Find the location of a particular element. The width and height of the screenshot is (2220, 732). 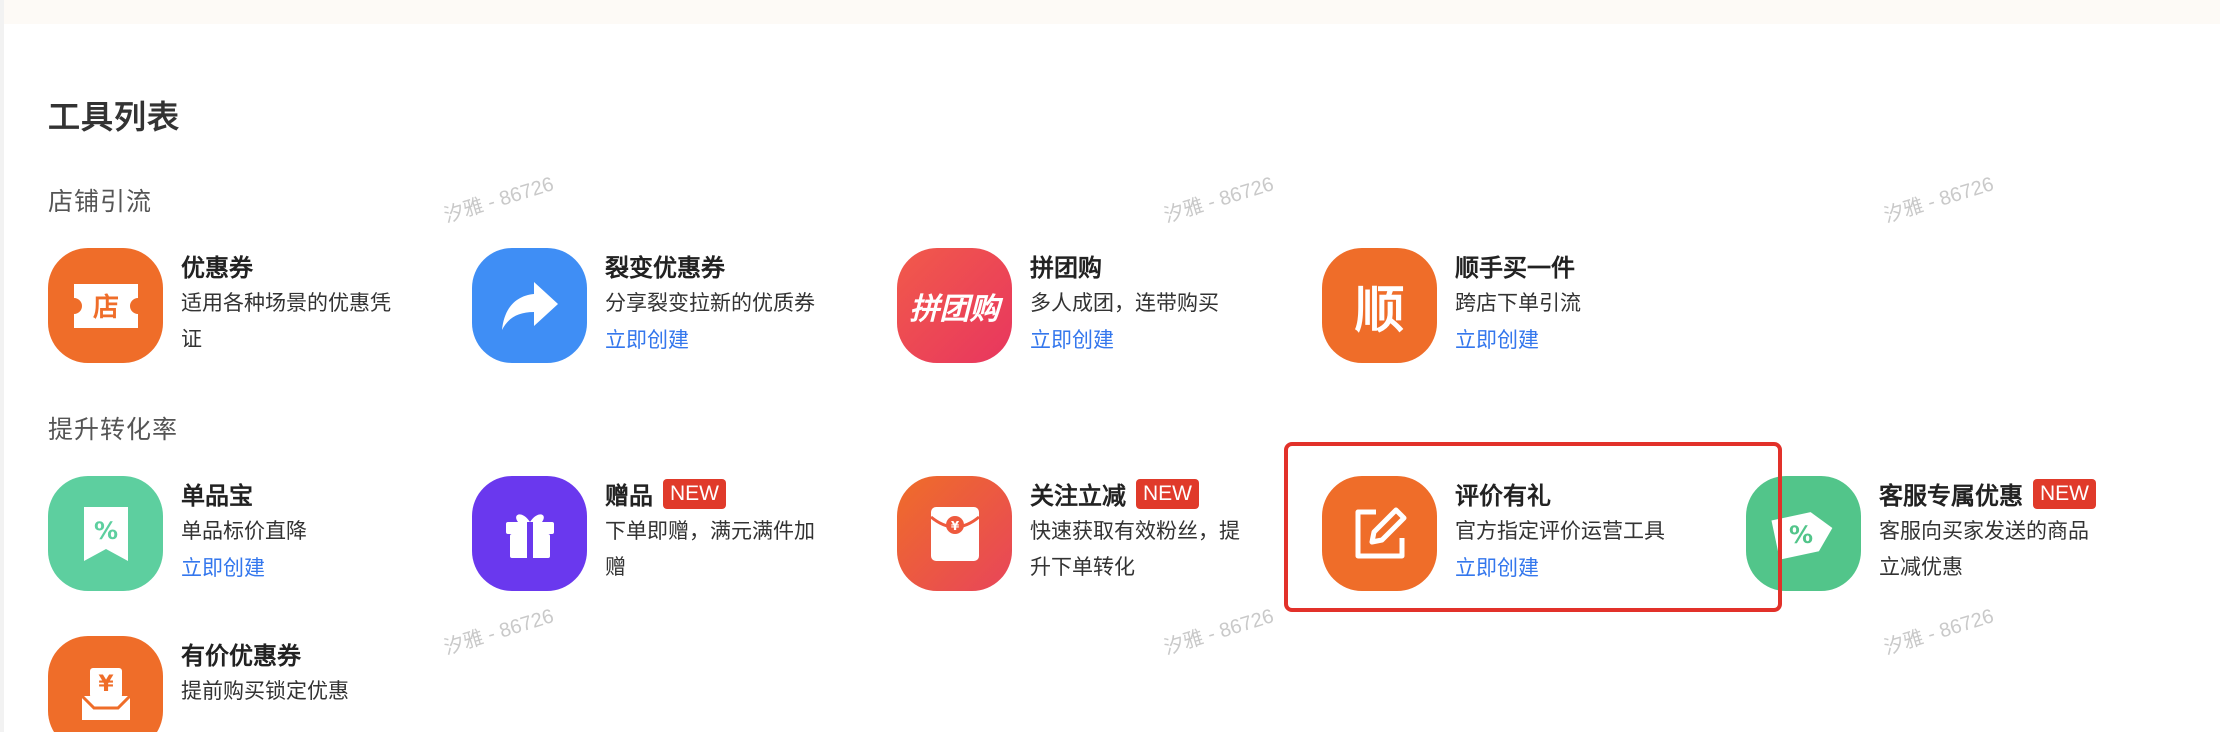

tool-name: 赠品 NEW is located at coordinates (665, 493).